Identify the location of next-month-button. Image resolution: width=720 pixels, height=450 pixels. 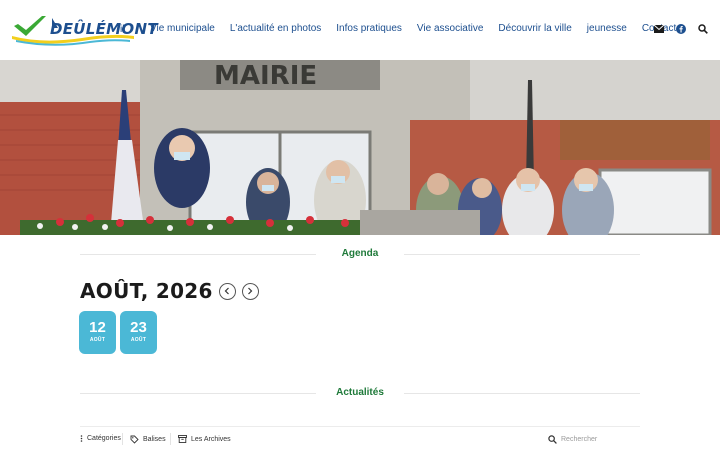
(250, 291).